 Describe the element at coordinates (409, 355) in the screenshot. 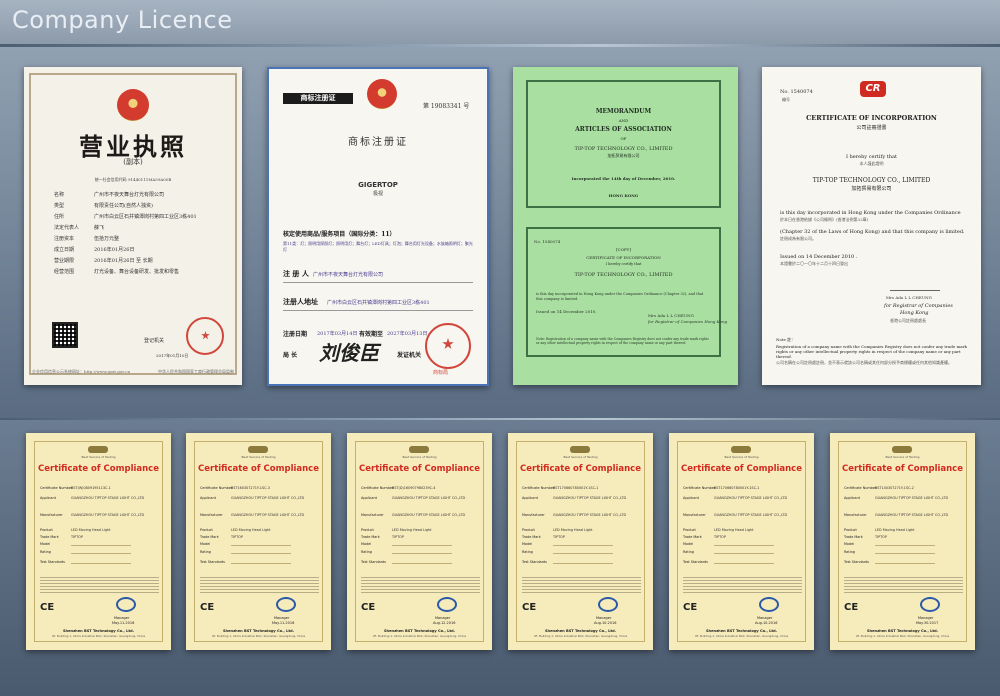

I see `office-label: 发证机关` at that location.